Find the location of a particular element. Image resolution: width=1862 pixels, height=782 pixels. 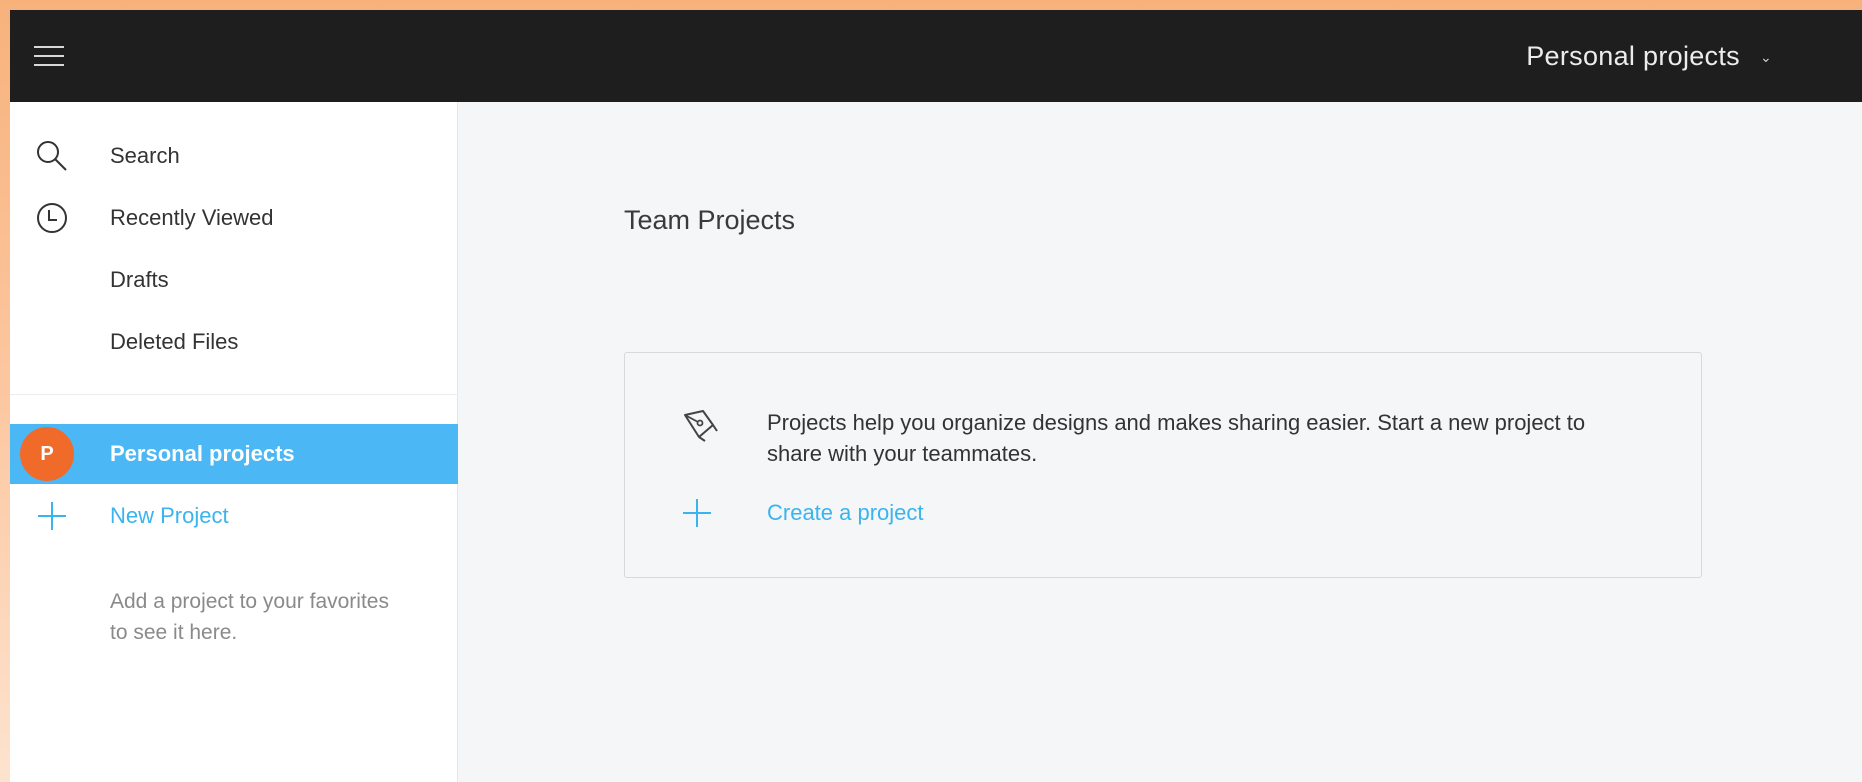

sidebar-item-recently-viewed: Recently Viewed is located at coordinates (234, 218).